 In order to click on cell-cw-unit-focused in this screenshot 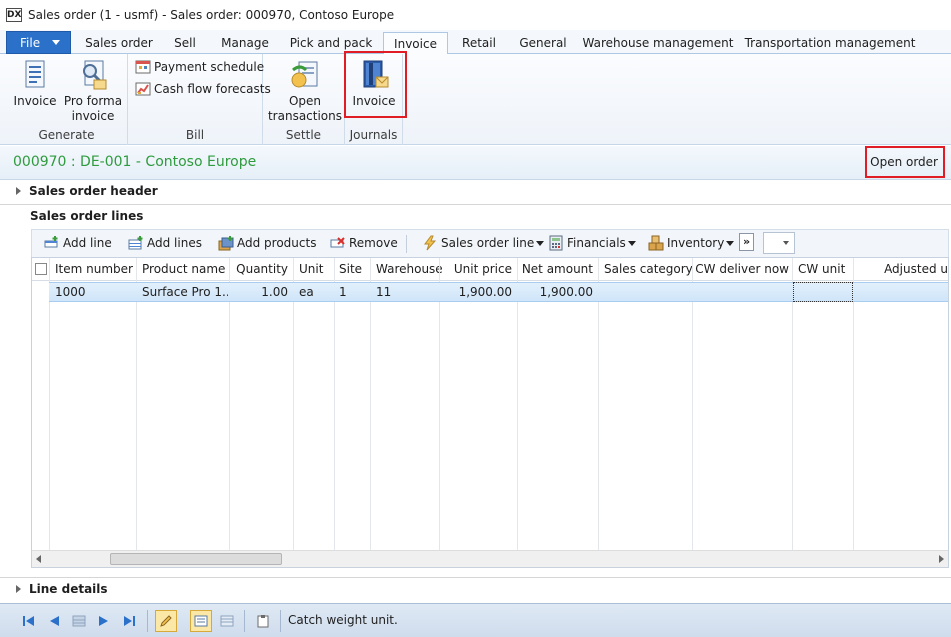, I will do `click(823, 292)`.